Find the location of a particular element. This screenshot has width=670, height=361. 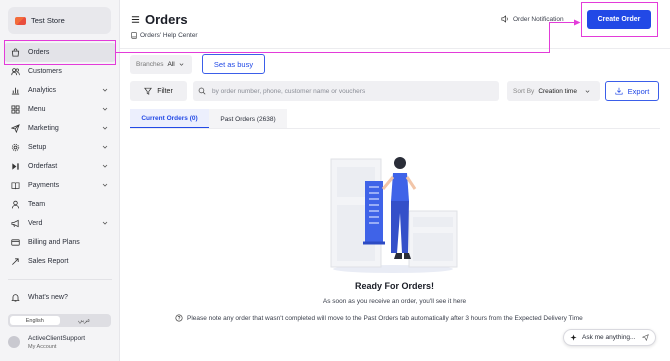

bar-chart-icon is located at coordinates (15, 90).